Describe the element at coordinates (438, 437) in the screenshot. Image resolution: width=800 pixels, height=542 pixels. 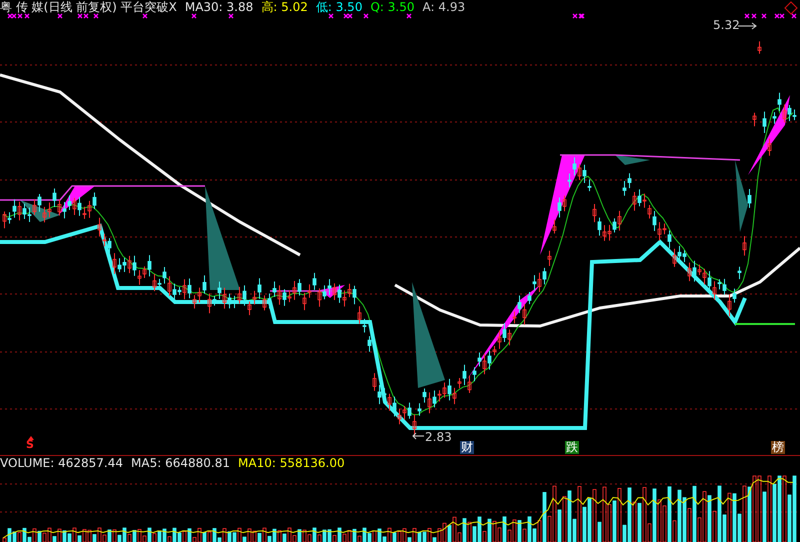
I see `low-price-label: 2.83` at that location.